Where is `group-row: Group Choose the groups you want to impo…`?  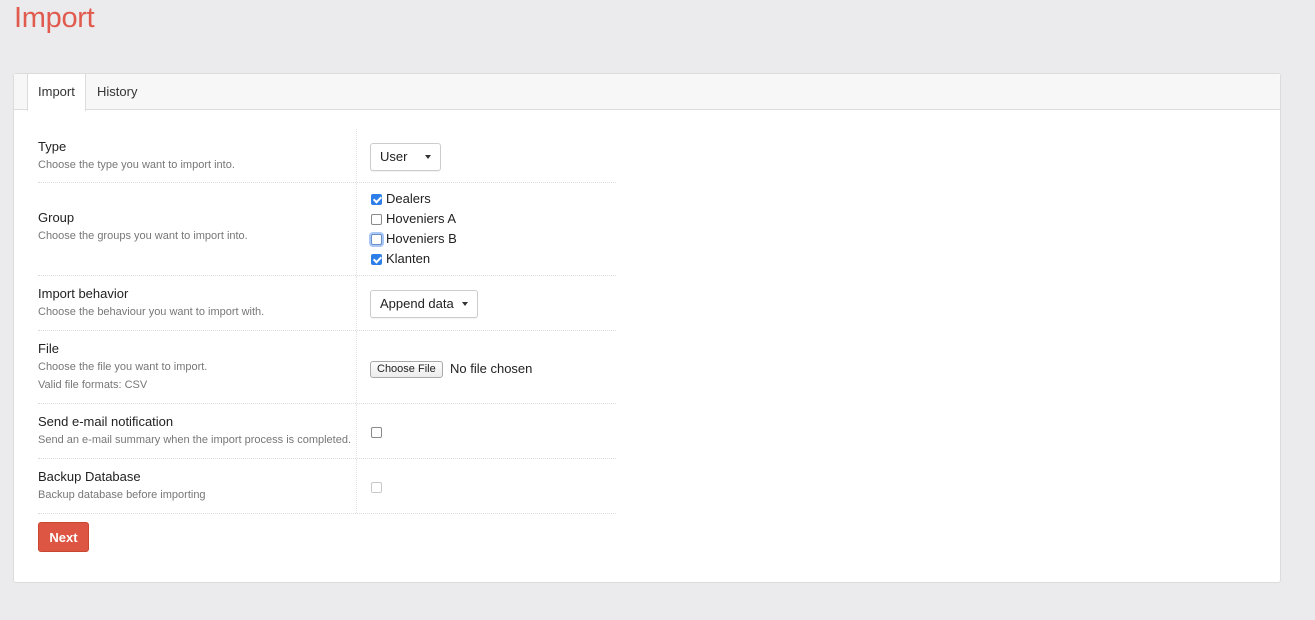 group-row: Group Choose the groups you want to impo… is located at coordinates (327, 229).